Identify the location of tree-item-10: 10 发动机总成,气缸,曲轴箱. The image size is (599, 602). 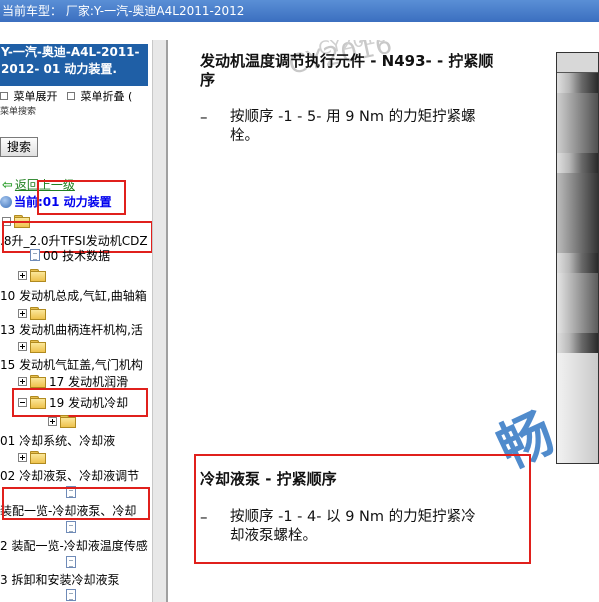
(73, 296).